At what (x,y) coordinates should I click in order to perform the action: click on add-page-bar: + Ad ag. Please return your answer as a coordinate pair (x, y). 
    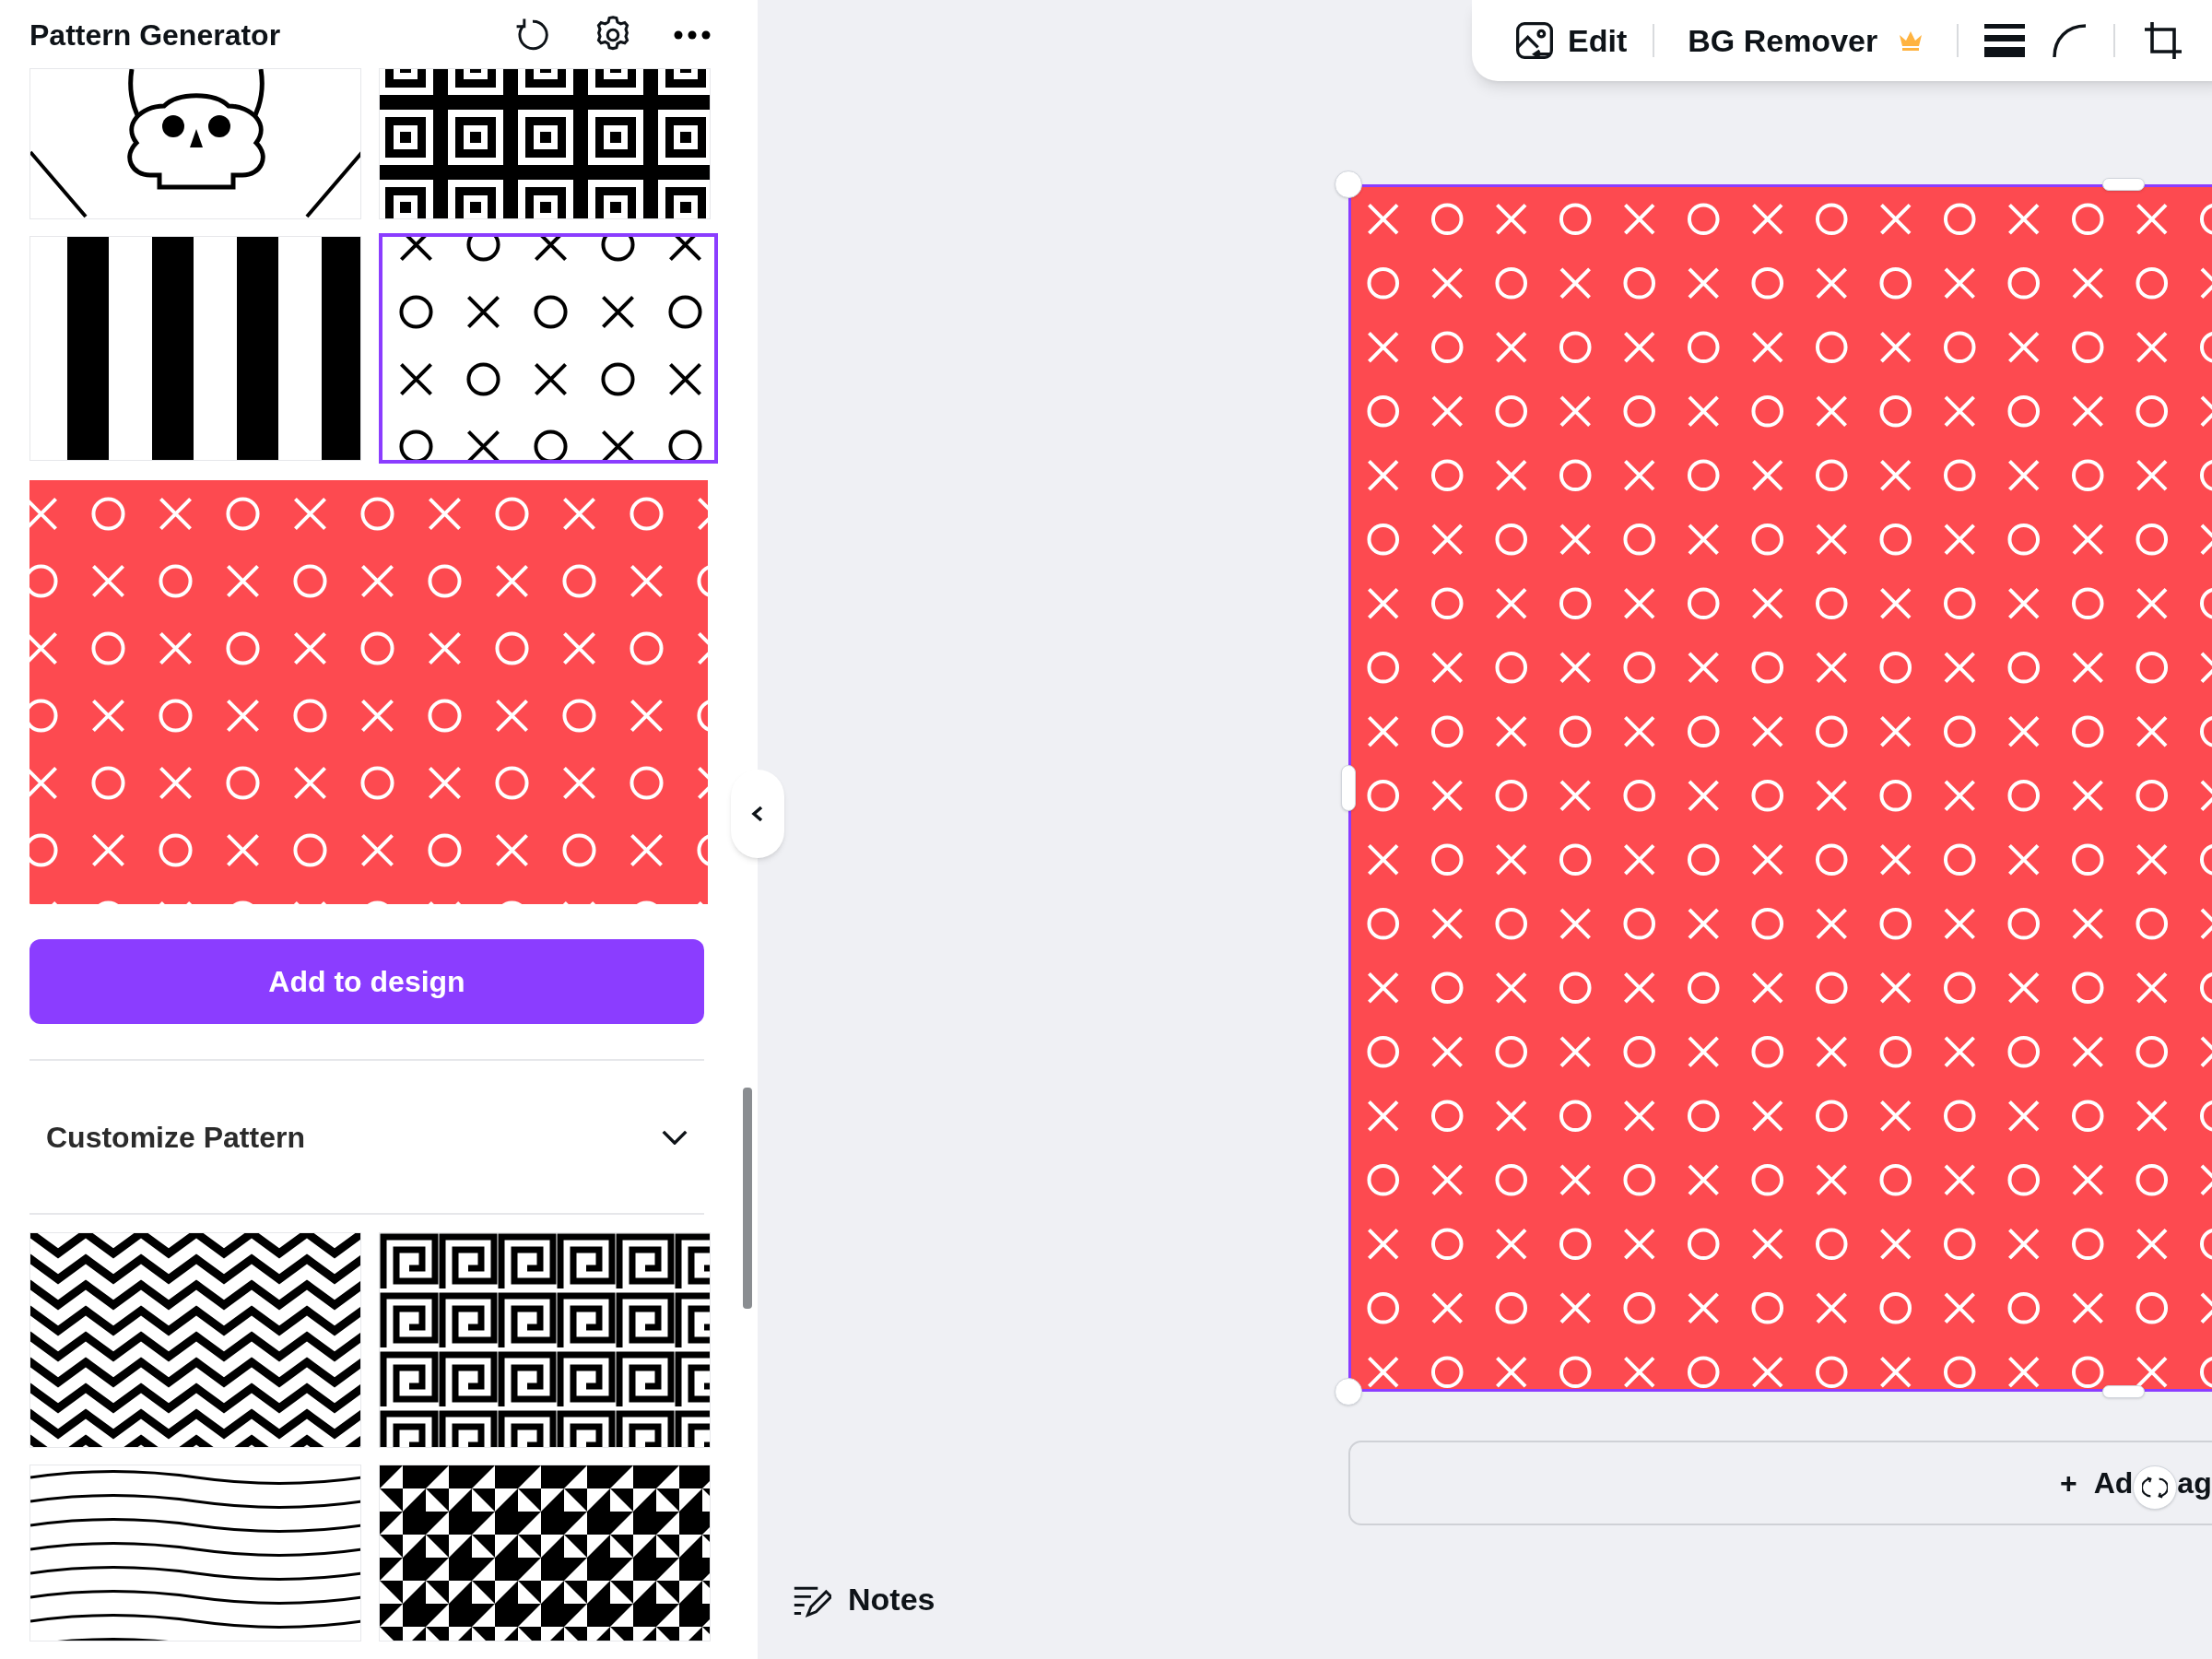
    Looking at the image, I should click on (1780, 1483).